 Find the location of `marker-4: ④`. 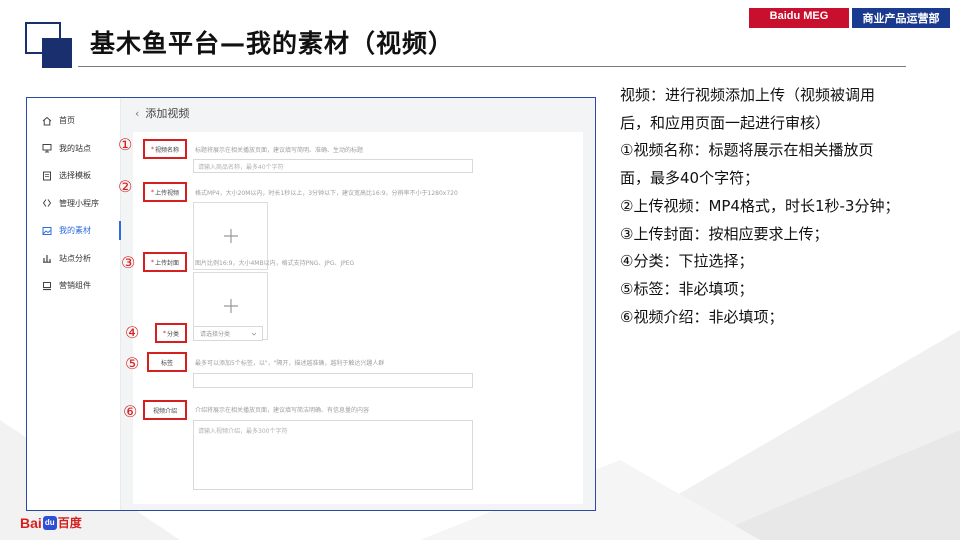

marker-4: ④ is located at coordinates (132, 332).